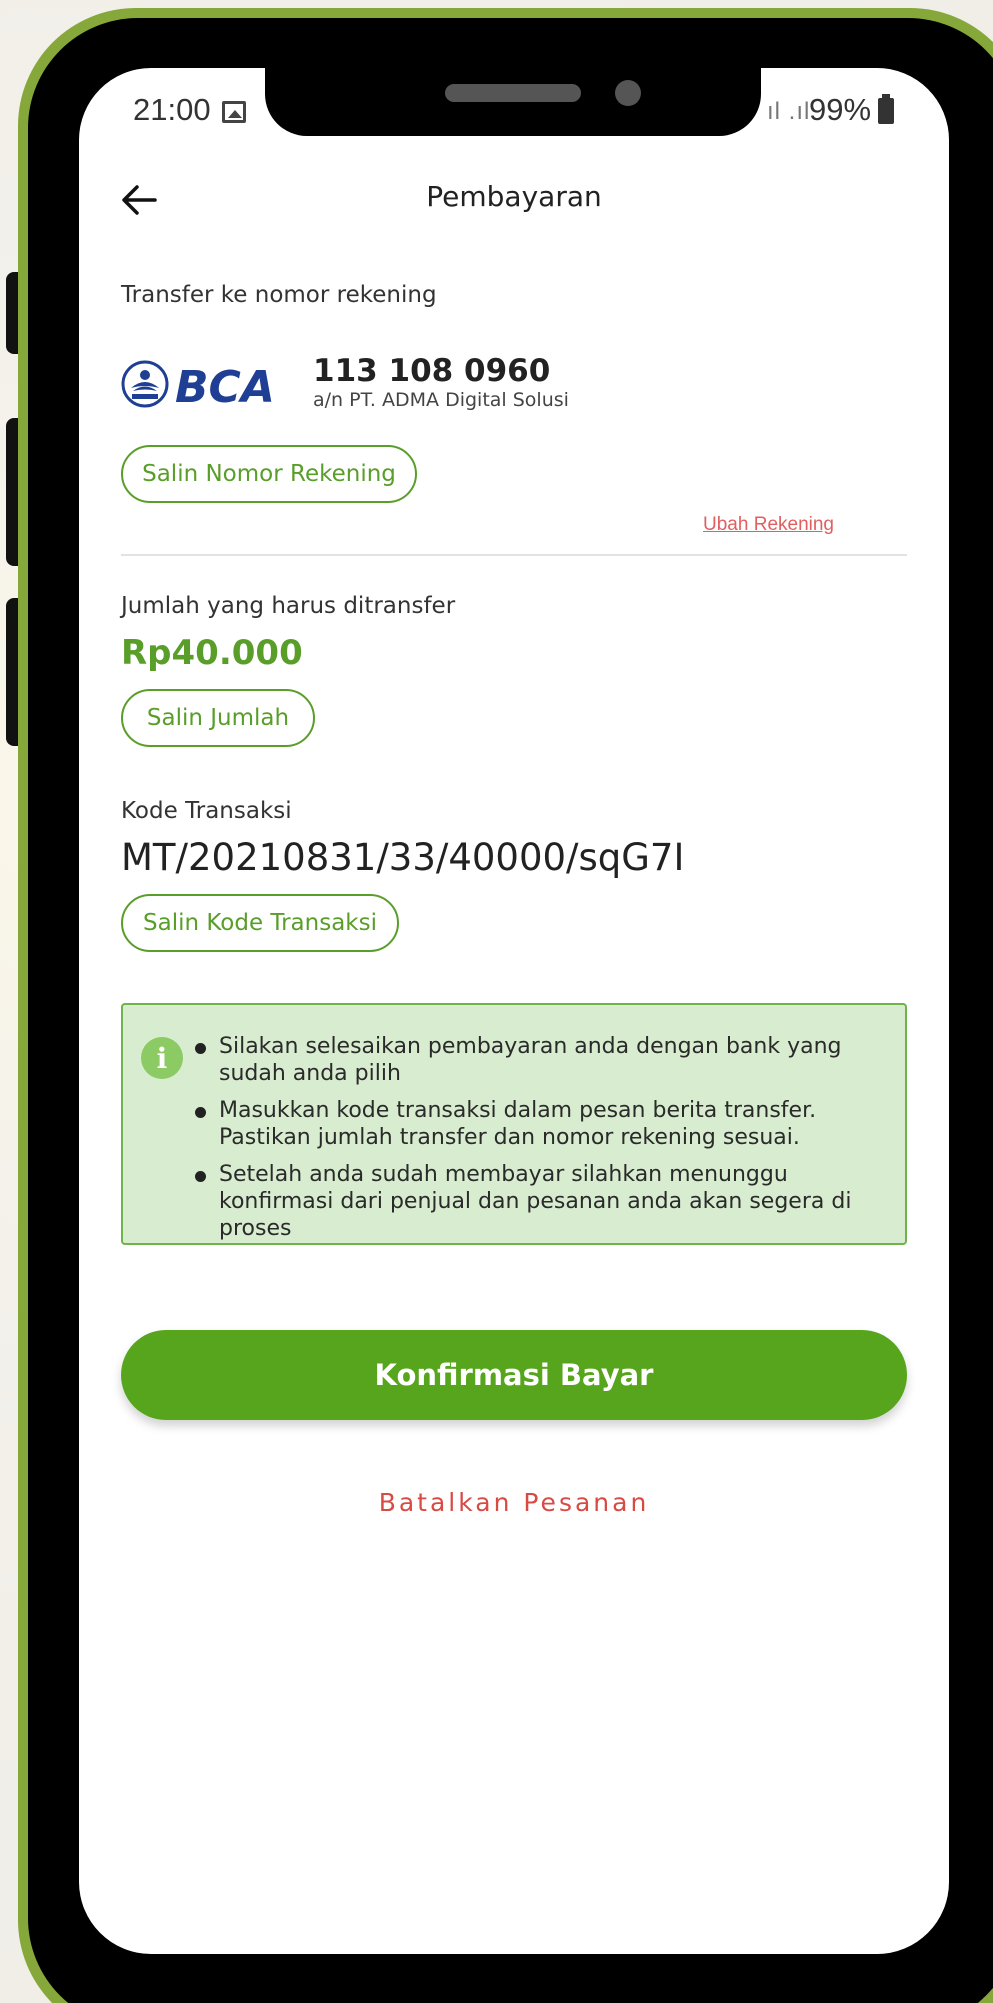 Image resolution: width=993 pixels, height=2003 pixels. Describe the element at coordinates (513, 93) in the screenshot. I see `speaker` at that location.